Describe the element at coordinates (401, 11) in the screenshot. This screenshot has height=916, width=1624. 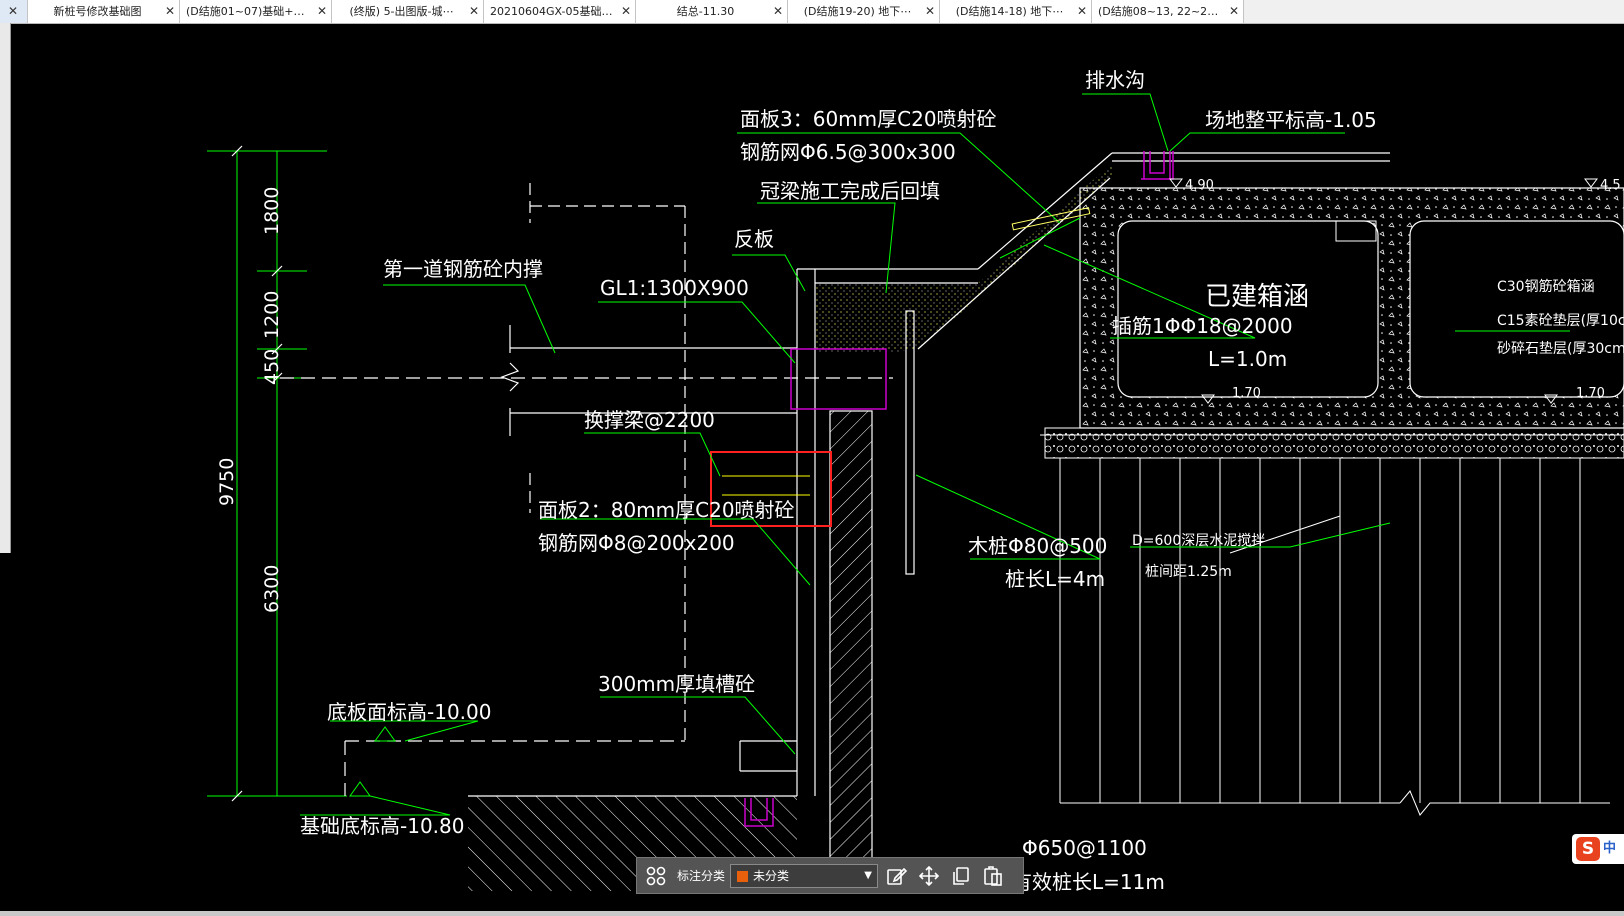
I see `tab-label: (终版) 5-出图版-城⋯` at that location.